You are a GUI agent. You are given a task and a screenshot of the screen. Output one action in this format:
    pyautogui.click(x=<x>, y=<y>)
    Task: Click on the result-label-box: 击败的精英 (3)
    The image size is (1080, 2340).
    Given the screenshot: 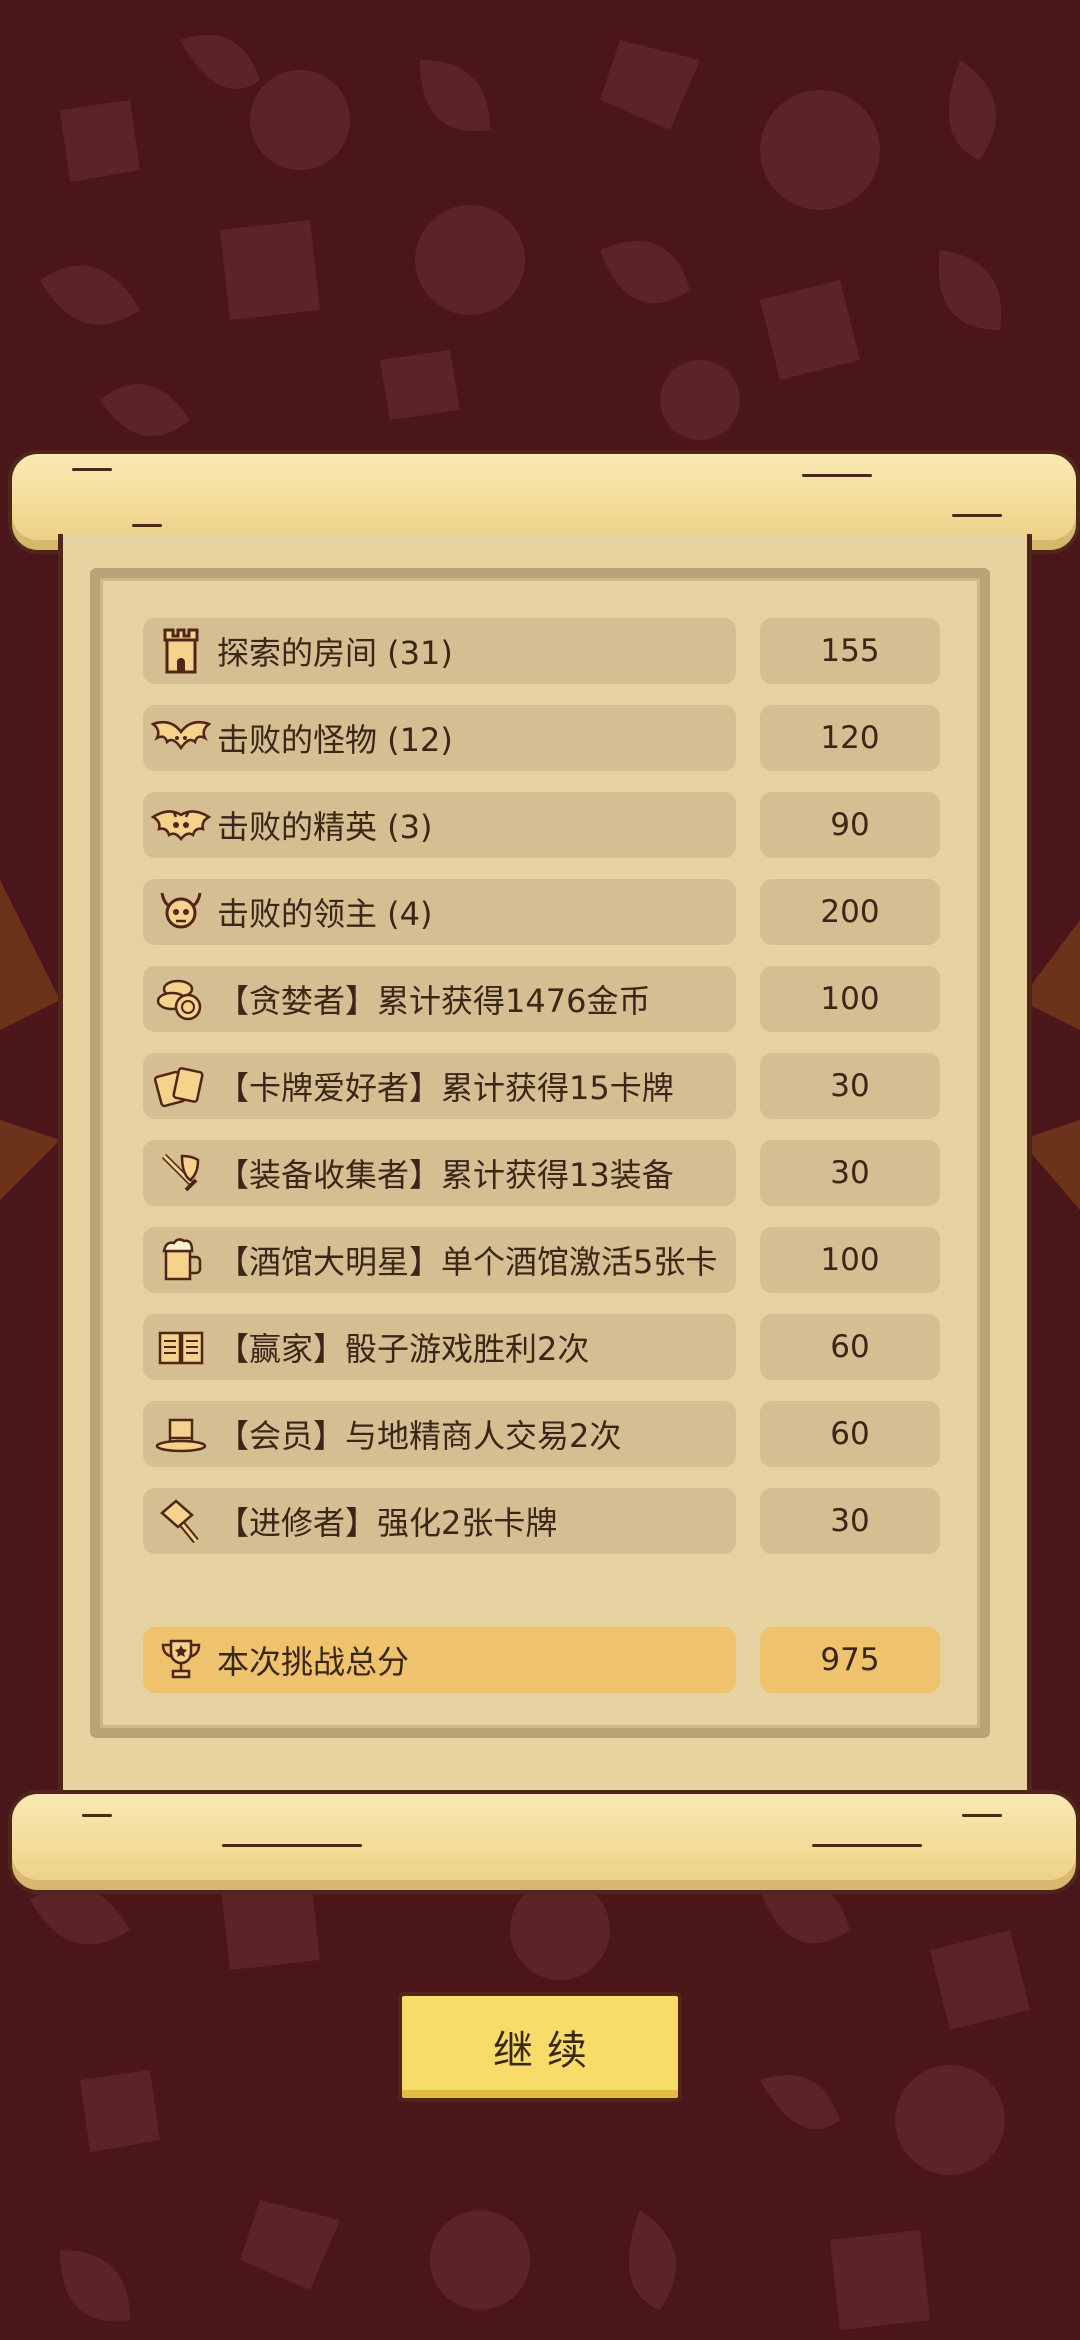 What is the action you would take?
    pyautogui.click(x=439, y=825)
    